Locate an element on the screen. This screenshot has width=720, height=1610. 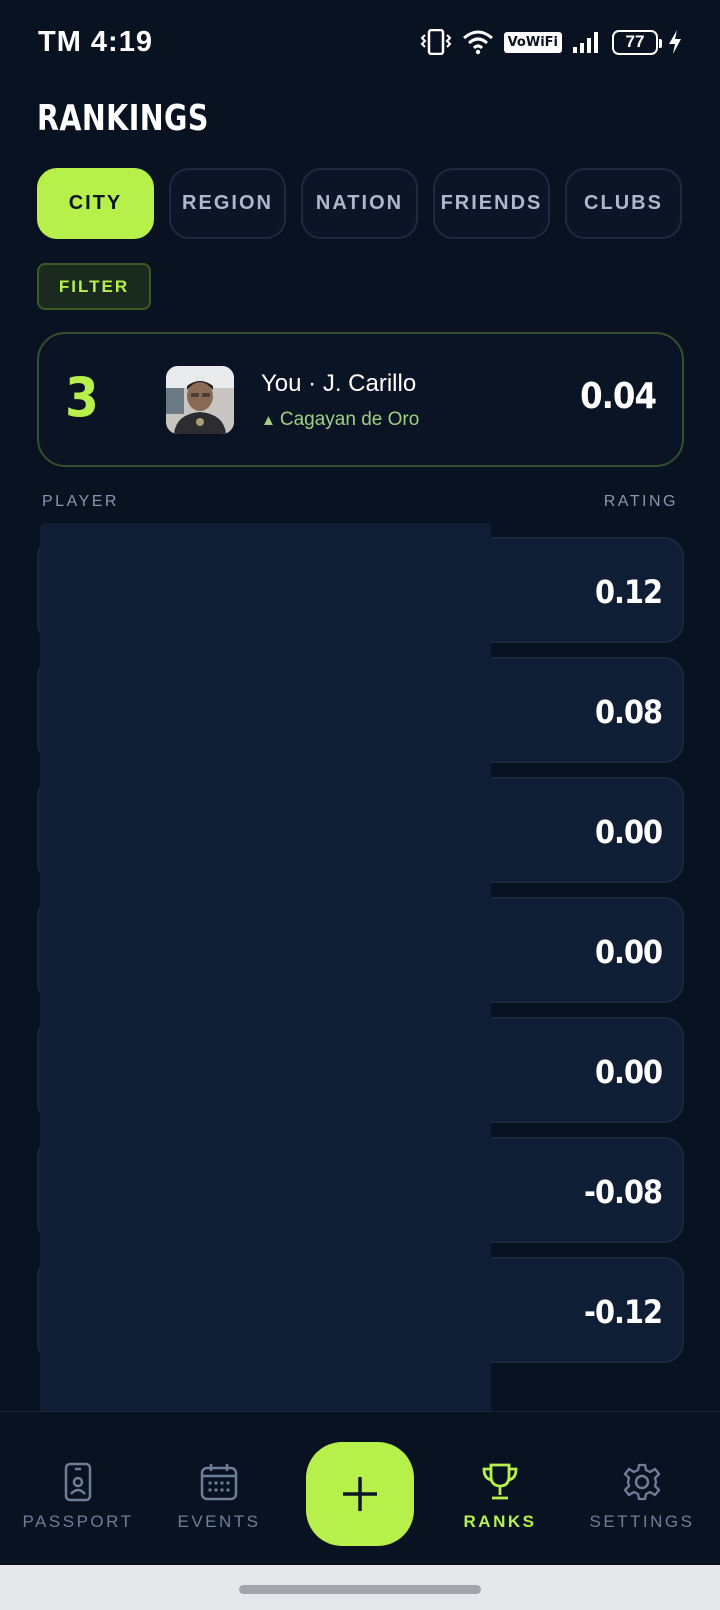
signal-icon is located at coordinates (585, 42).